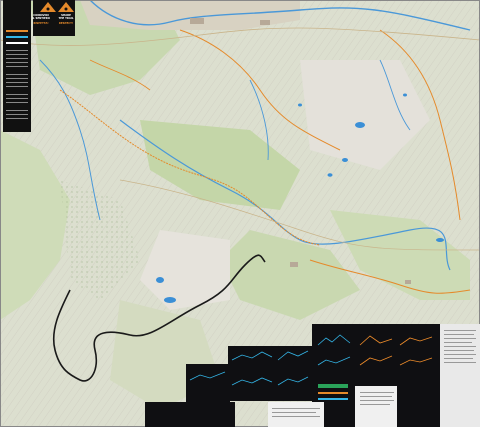 This screenshot has width=480, height=427. Describe the element at coordinates (66, 23) in the screenshot. I see `sign-en-line3: RESPECT!` at that location.